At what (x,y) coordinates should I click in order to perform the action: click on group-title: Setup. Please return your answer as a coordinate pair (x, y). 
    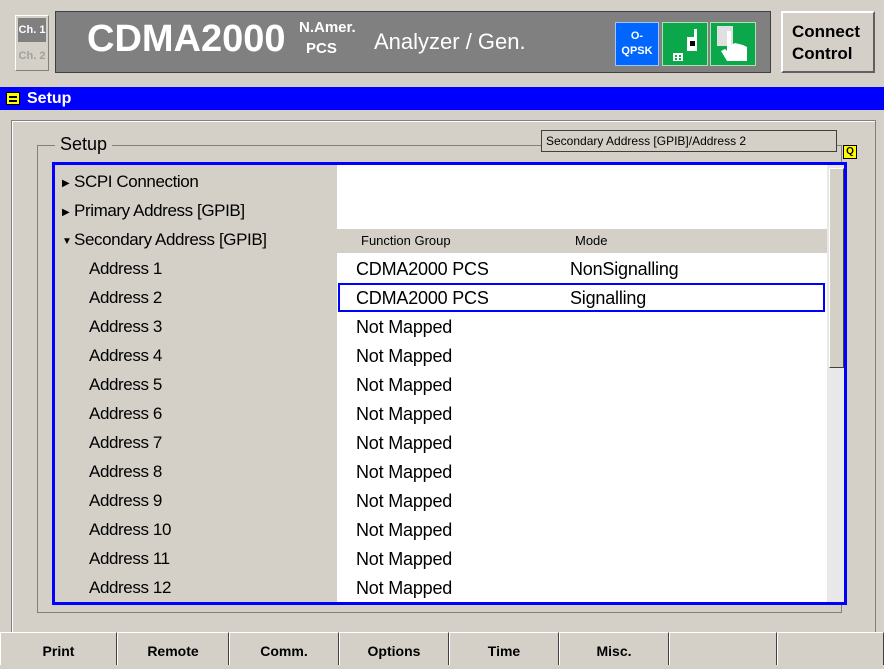
    Looking at the image, I should click on (84, 144).